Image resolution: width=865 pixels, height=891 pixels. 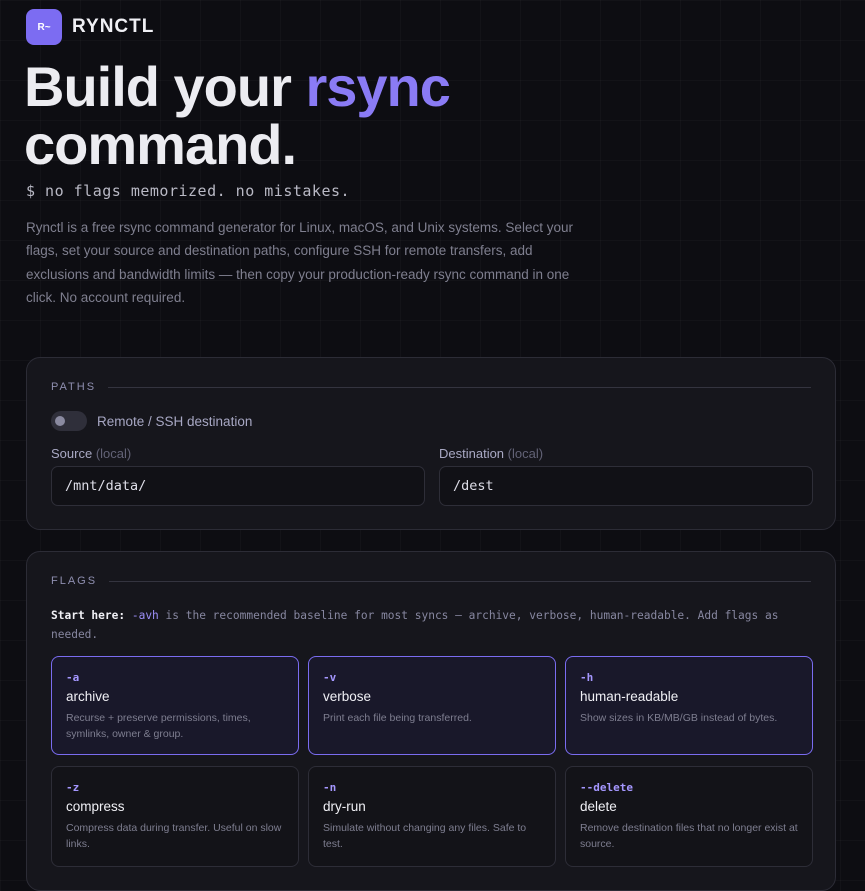 What do you see at coordinates (525, 453) in the screenshot?
I see `destination-label-sub: (local)` at bounding box center [525, 453].